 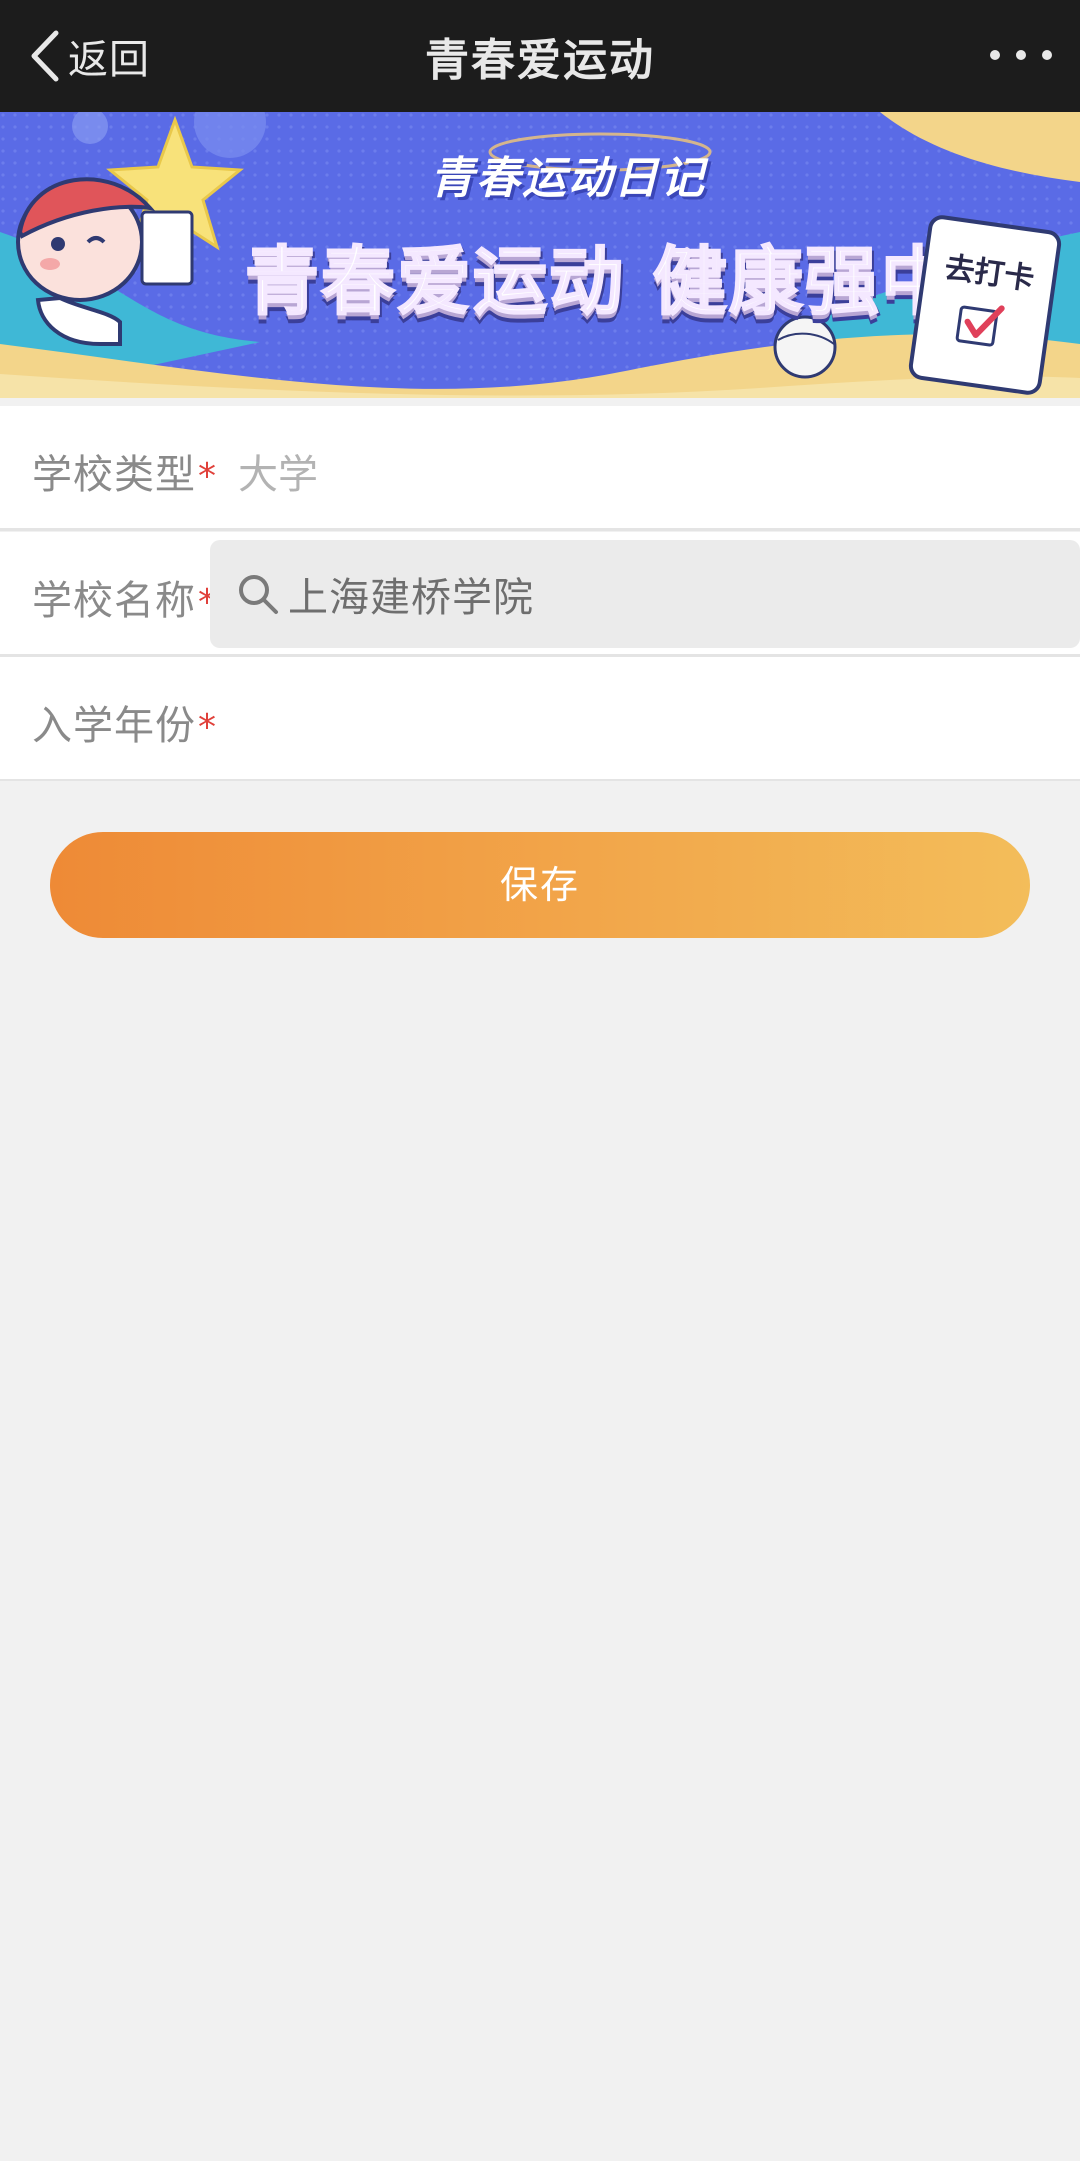 I want to click on school-type-label-text: 学校类型, so click(x=114, y=475).